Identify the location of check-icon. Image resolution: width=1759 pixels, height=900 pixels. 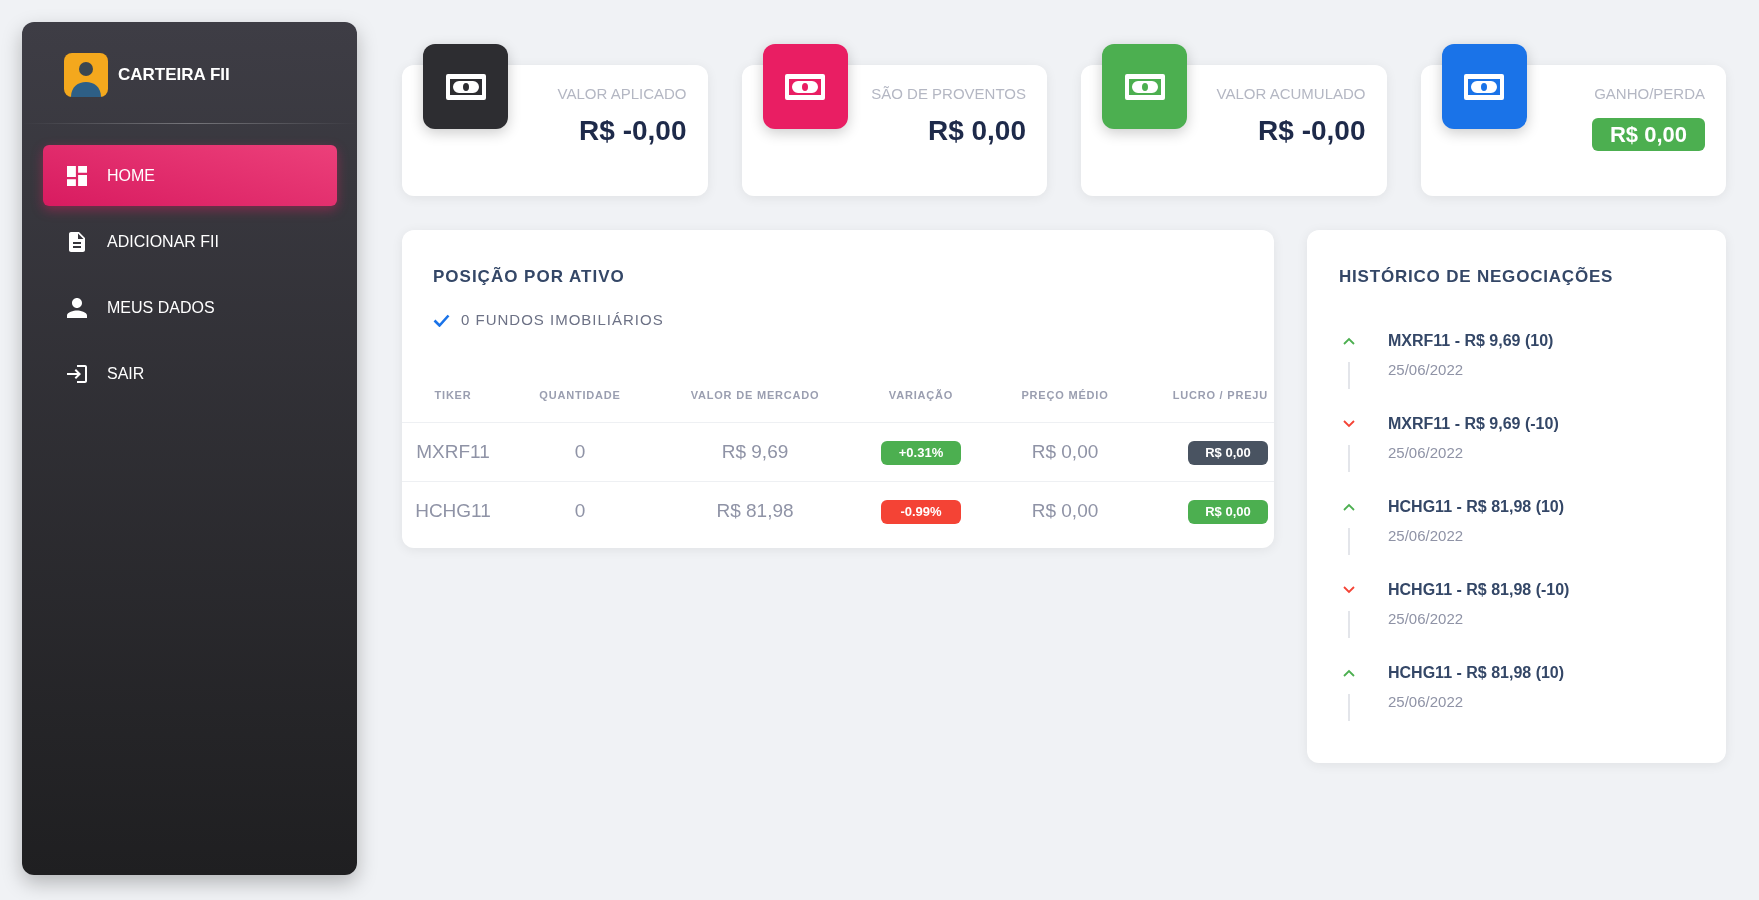
(441, 320).